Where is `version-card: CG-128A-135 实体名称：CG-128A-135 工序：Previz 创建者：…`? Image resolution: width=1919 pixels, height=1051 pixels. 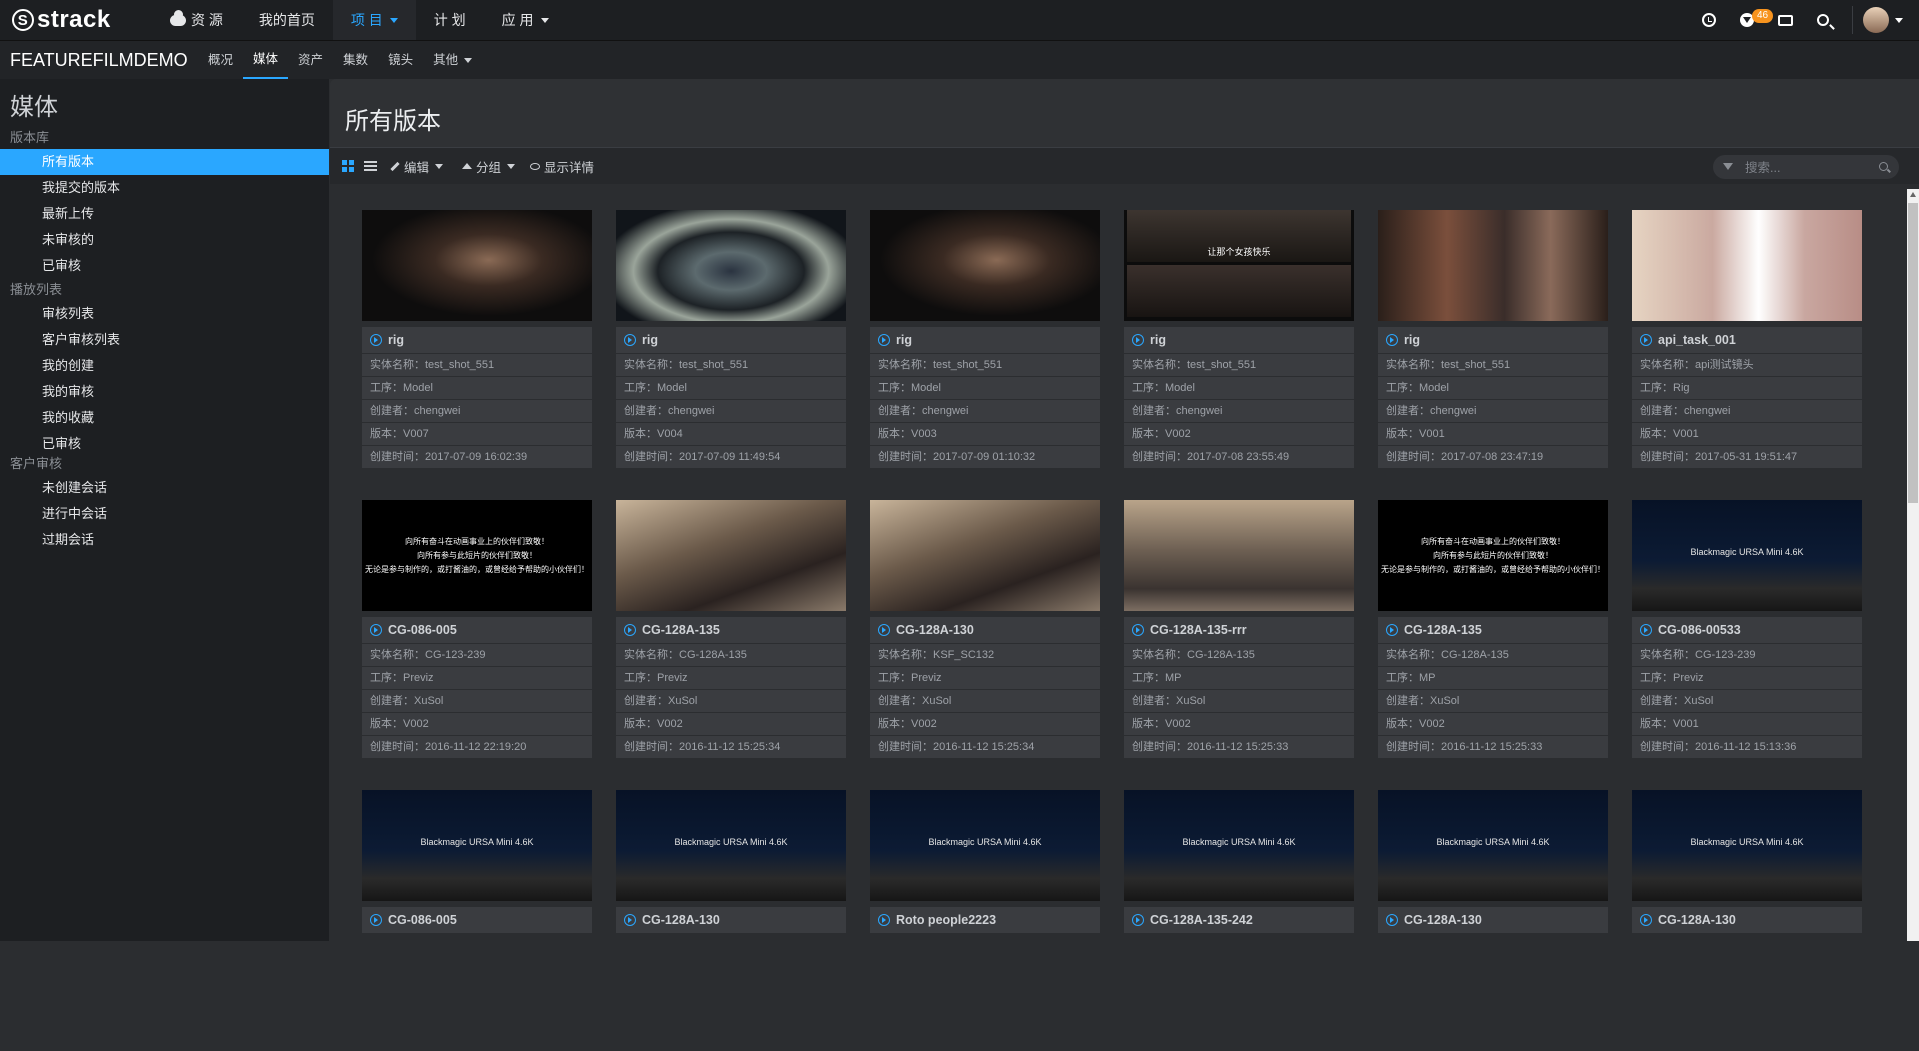
version-card: CG-128A-135 实体名称：CG-128A-135 工序：Previz 创建者：… is located at coordinates (731, 630).